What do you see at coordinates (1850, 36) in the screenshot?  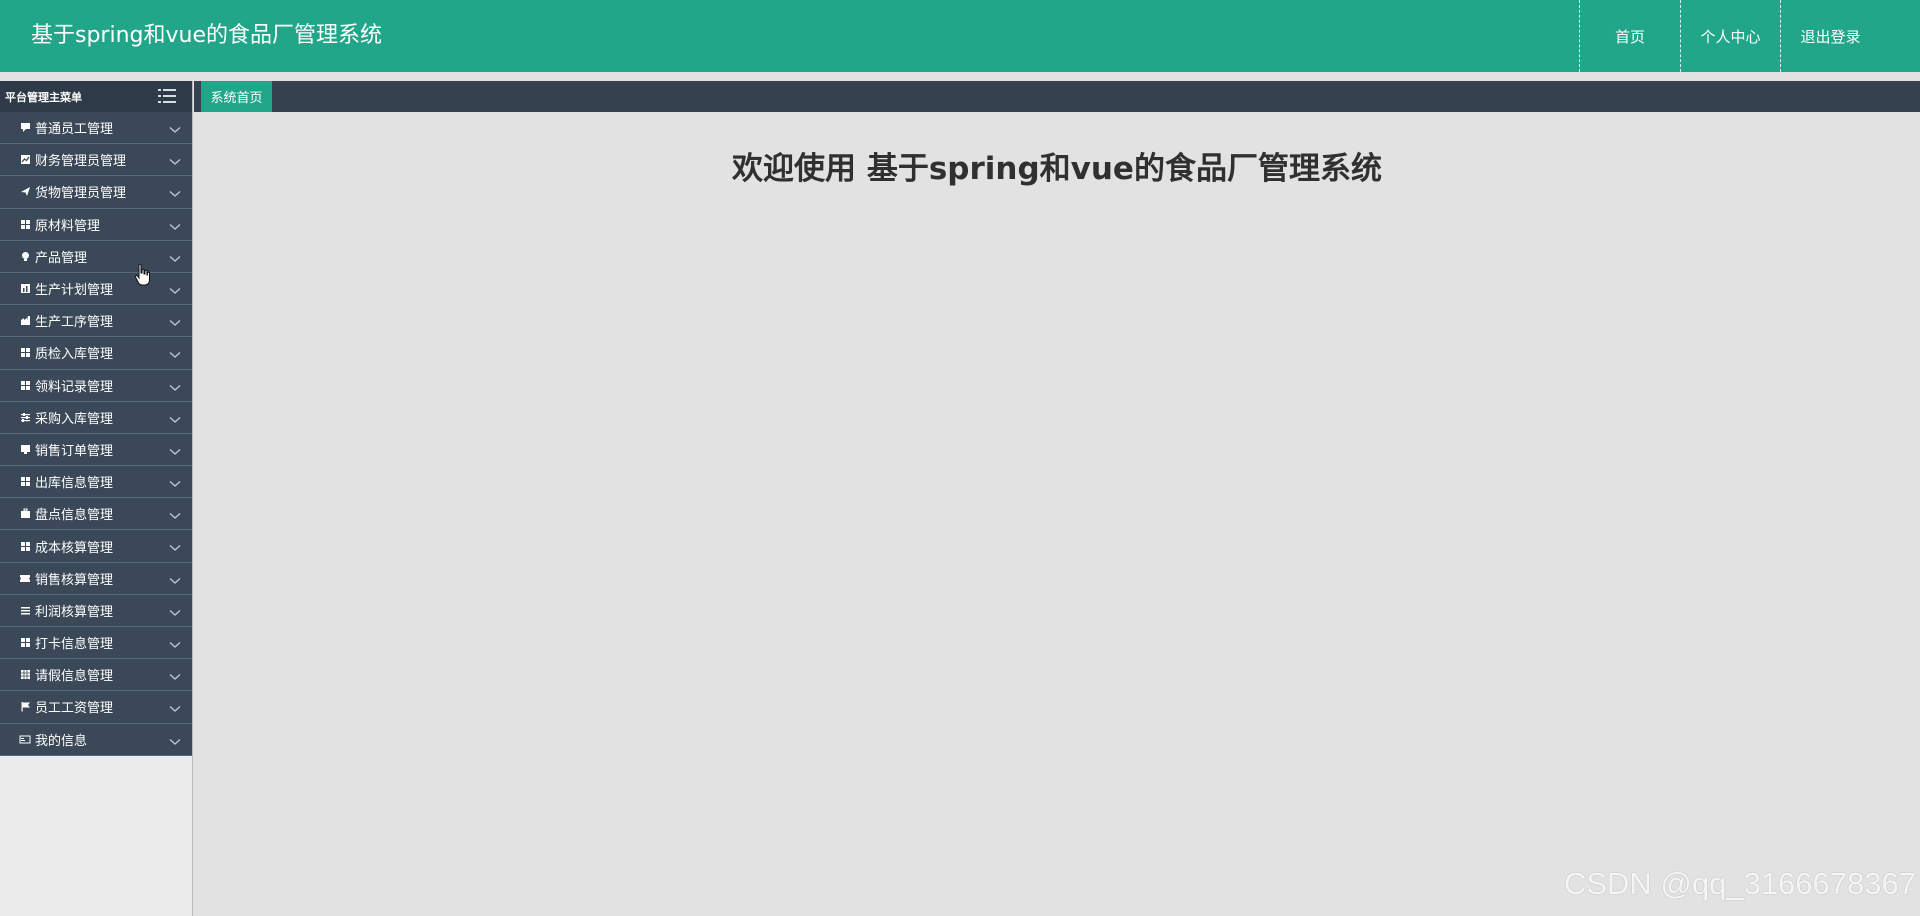 I see `nav-logout-link: 退出登录` at bounding box center [1850, 36].